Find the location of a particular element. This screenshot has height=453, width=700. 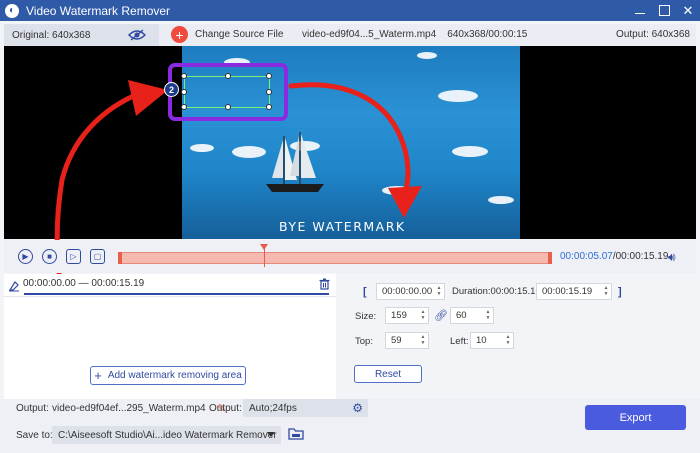

add-watermark-area-button: + Add watermark removing area is located at coordinates (168, 375).